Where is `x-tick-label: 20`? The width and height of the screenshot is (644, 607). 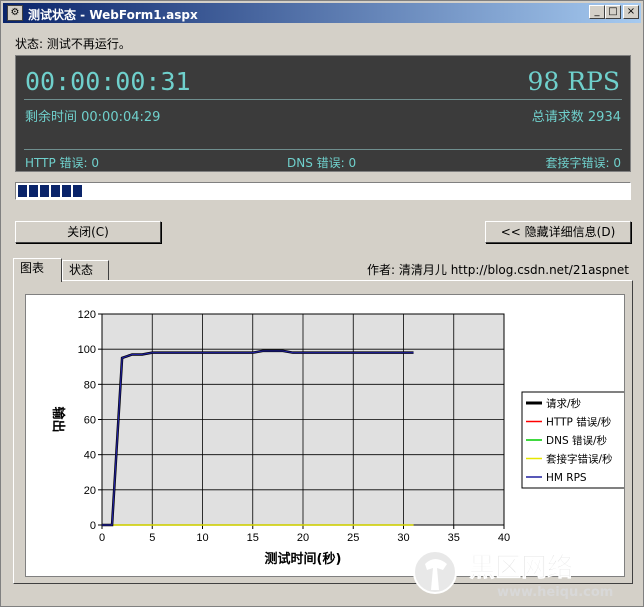 x-tick-label: 20 is located at coordinates (303, 538).